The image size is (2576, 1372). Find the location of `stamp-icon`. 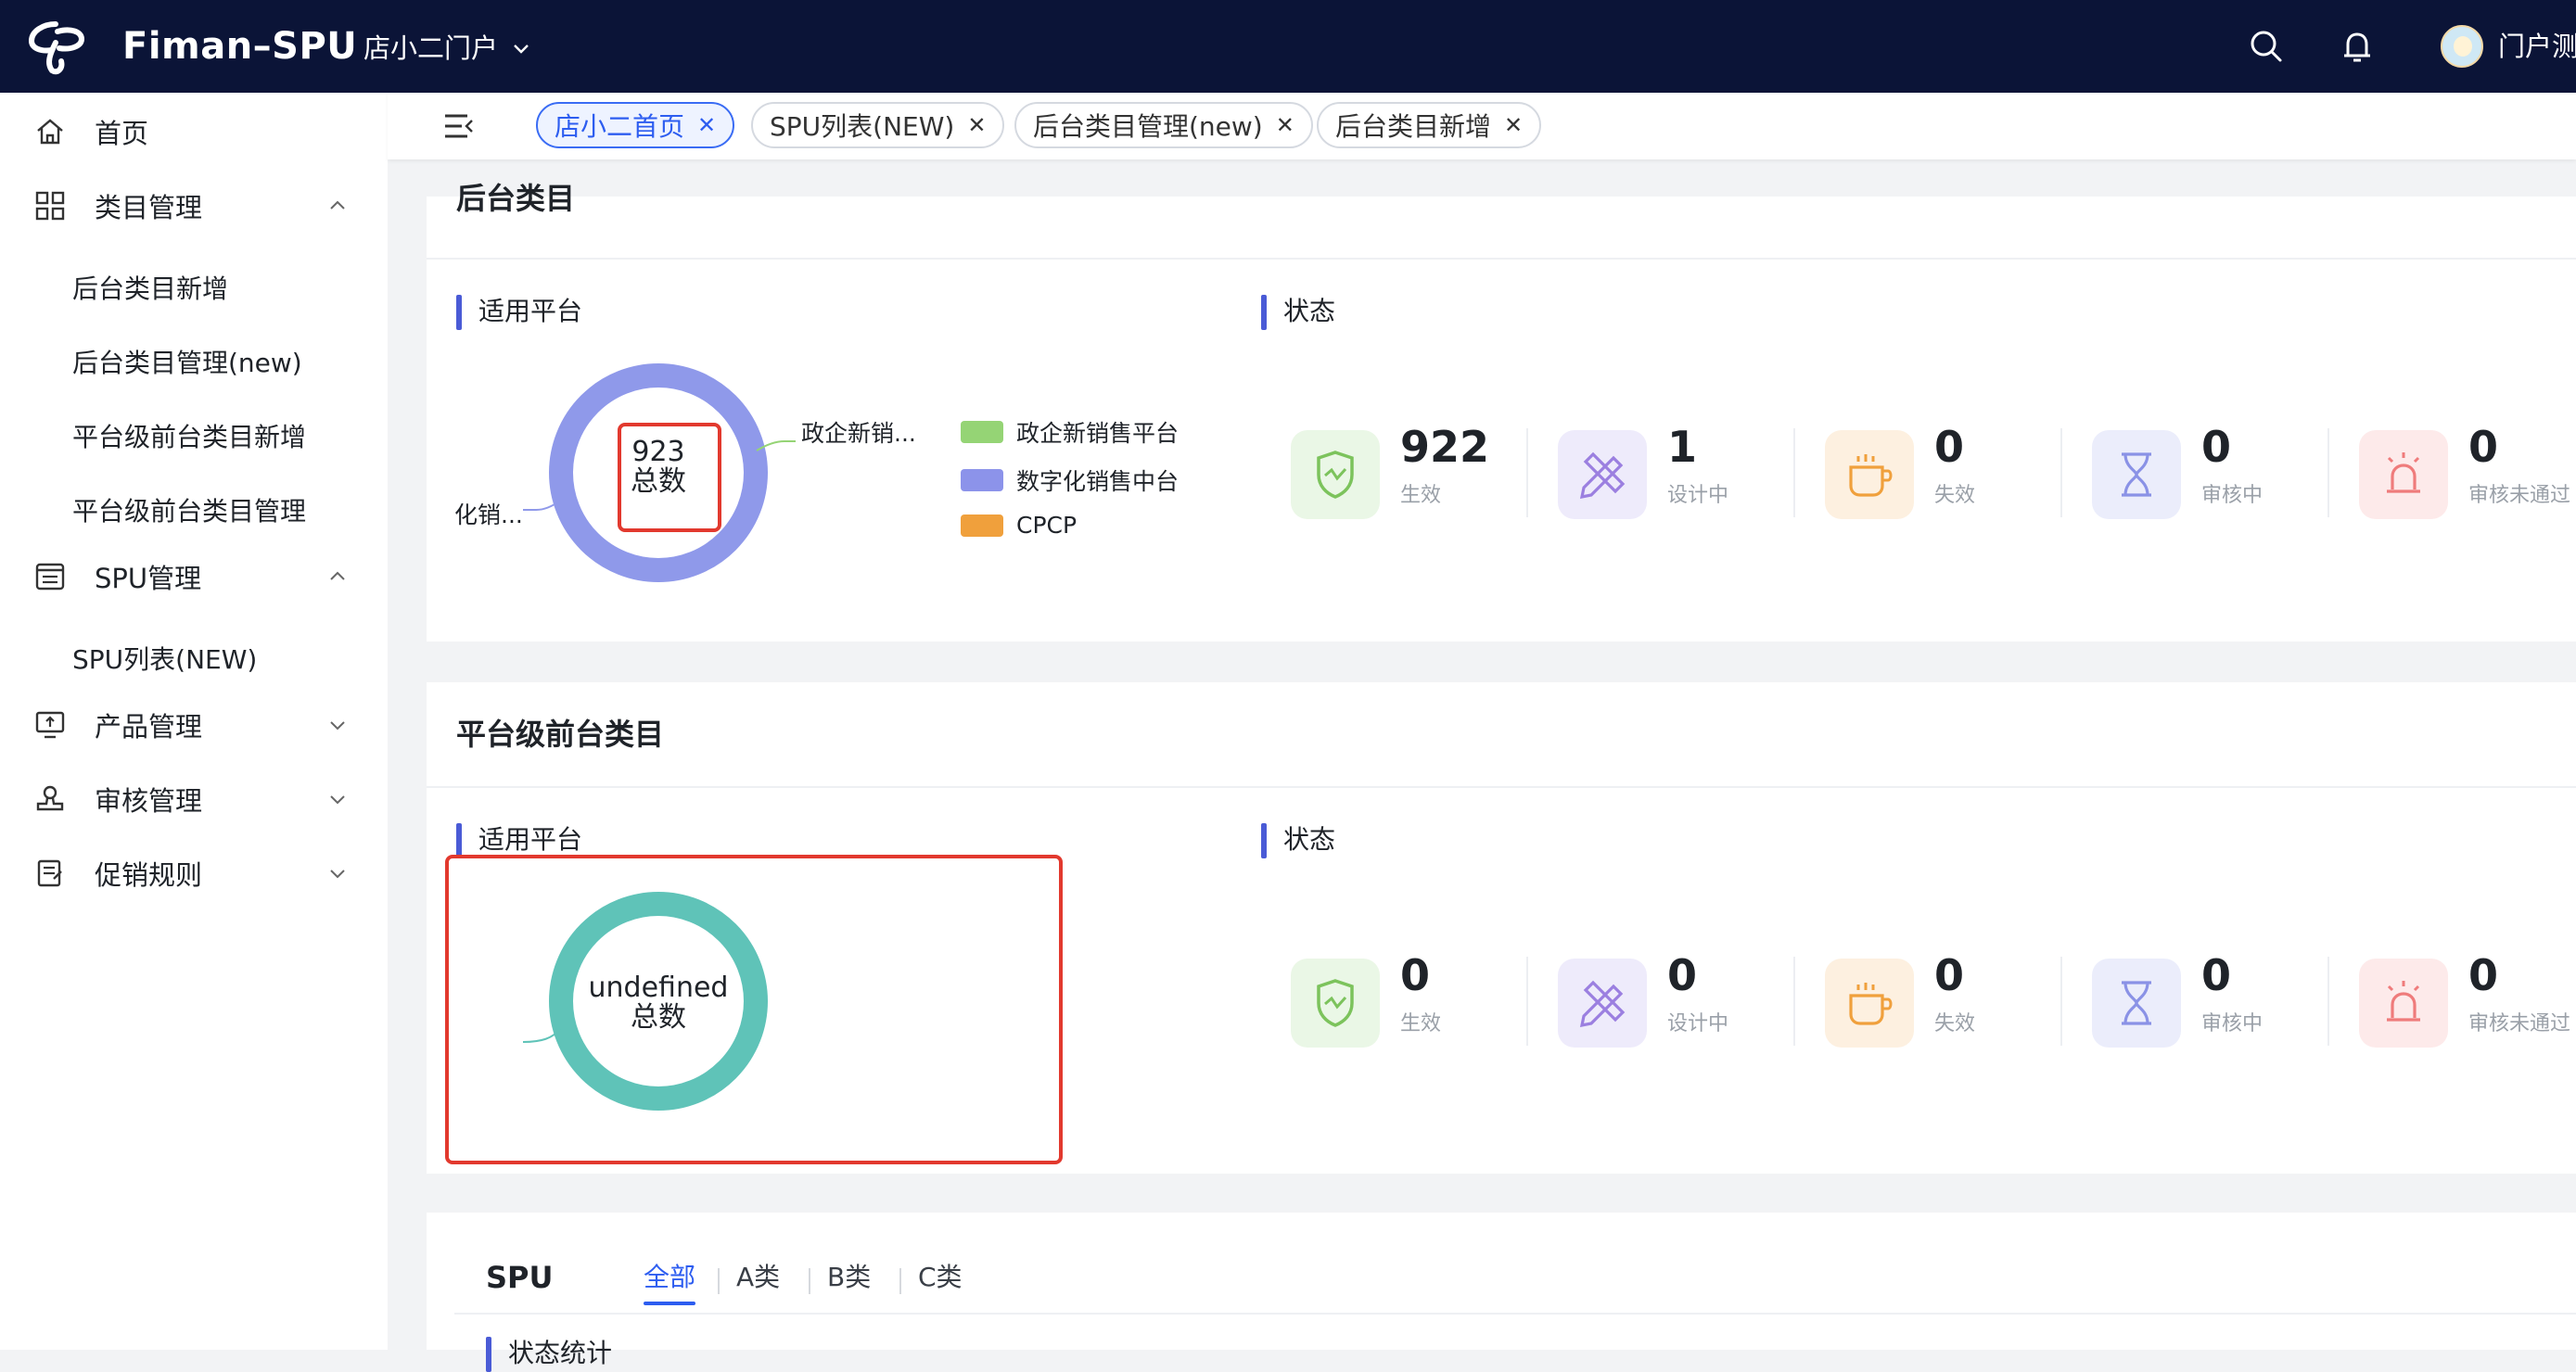

stamp-icon is located at coordinates (50, 798).